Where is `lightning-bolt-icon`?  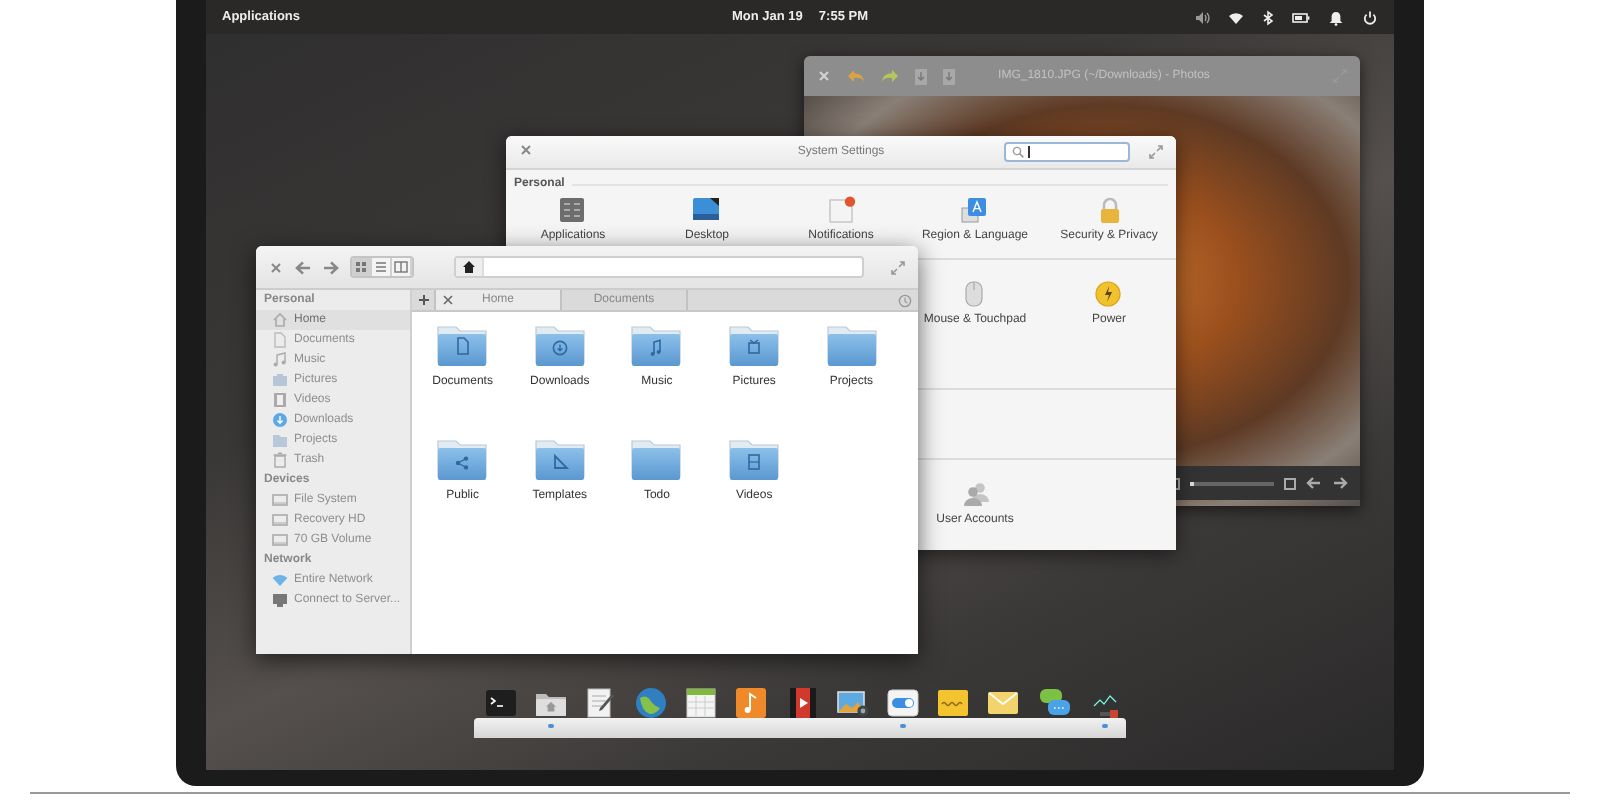 lightning-bolt-icon is located at coordinates (1108, 294).